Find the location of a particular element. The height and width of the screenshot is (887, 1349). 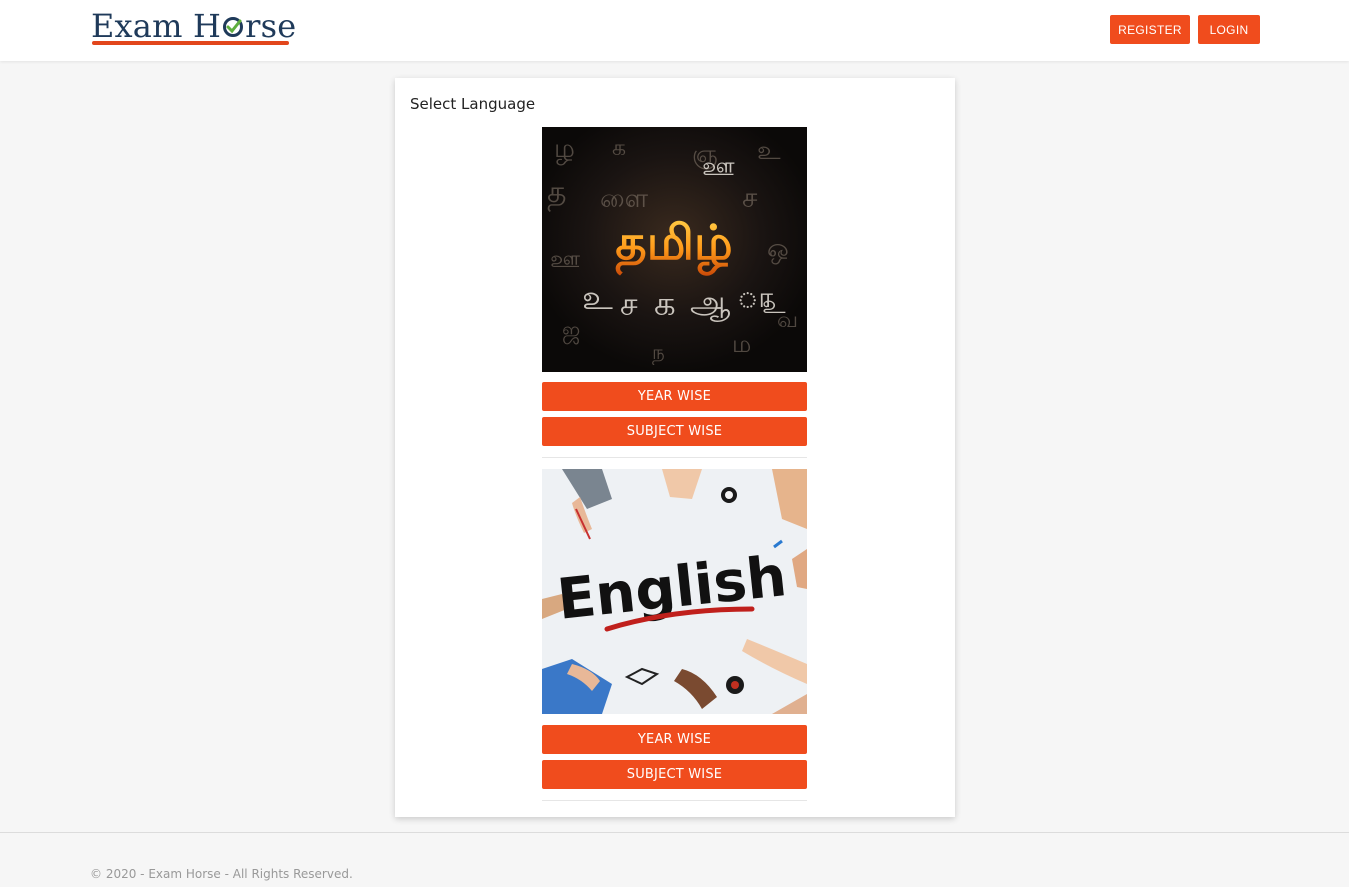

svg-text: ஜ is located at coordinates (571, 331).